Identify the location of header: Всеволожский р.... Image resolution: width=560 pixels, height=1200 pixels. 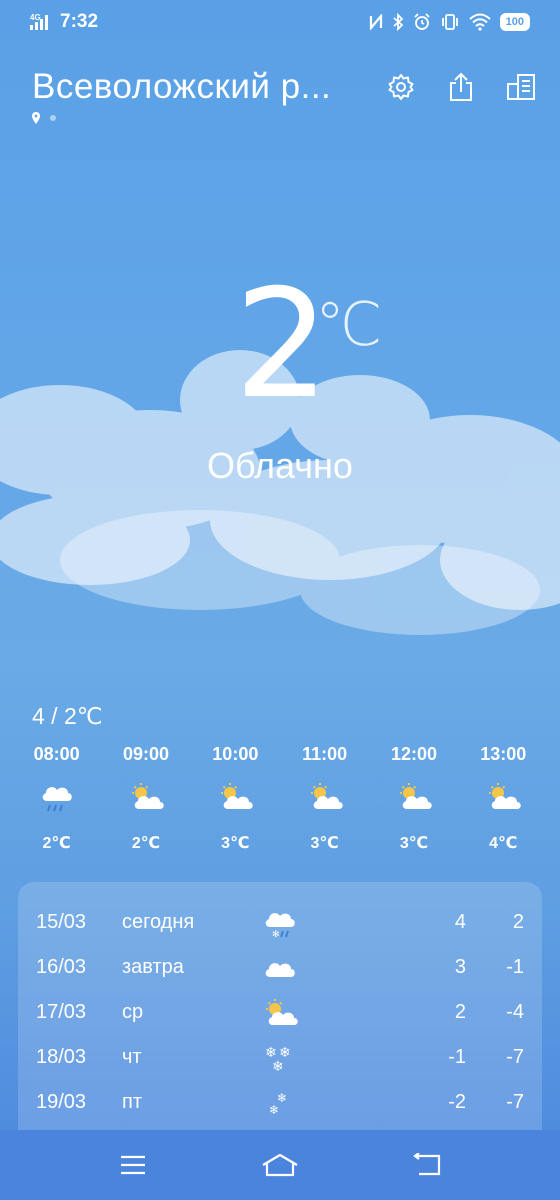
(284, 87).